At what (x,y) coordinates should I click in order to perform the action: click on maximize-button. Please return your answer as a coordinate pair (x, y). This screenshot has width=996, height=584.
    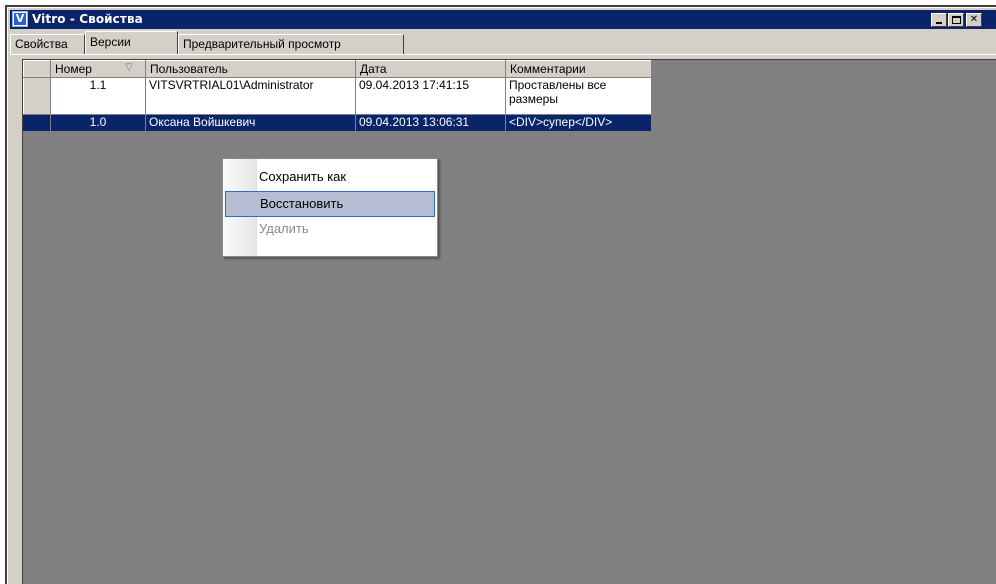
    Looking at the image, I should click on (956, 20).